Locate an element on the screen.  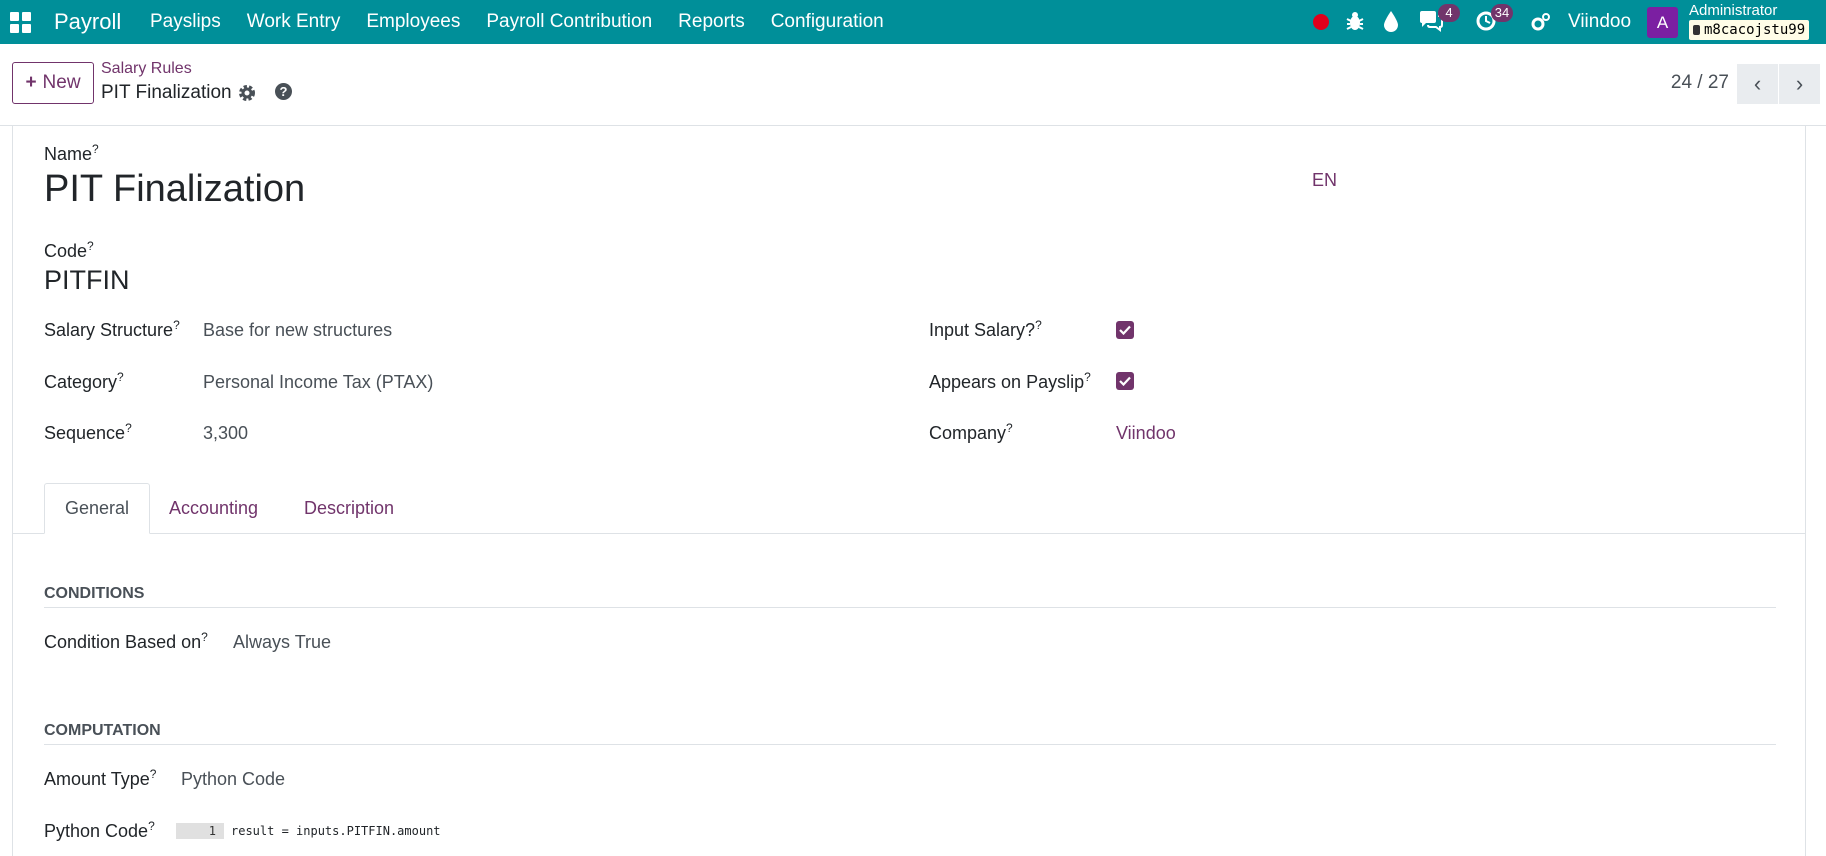
breadcrumb-current: PIT Finalization is located at coordinates (166, 92).